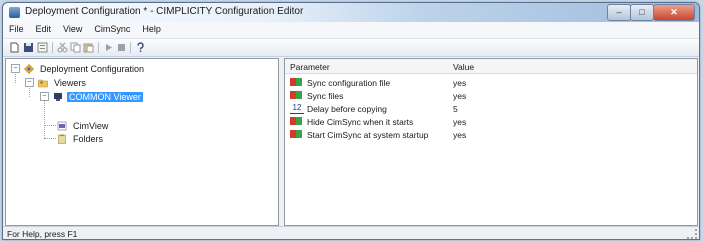 Image resolution: width=703 pixels, height=241 pixels. Describe the element at coordinates (72, 30) in the screenshot. I see `menu-view: View` at that location.